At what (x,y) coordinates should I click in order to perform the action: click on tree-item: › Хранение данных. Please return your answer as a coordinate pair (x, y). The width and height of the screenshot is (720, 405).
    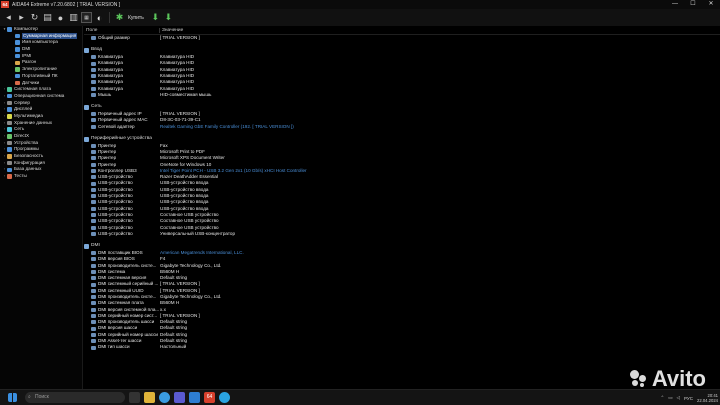
    Looking at the image, I should click on (41, 123).